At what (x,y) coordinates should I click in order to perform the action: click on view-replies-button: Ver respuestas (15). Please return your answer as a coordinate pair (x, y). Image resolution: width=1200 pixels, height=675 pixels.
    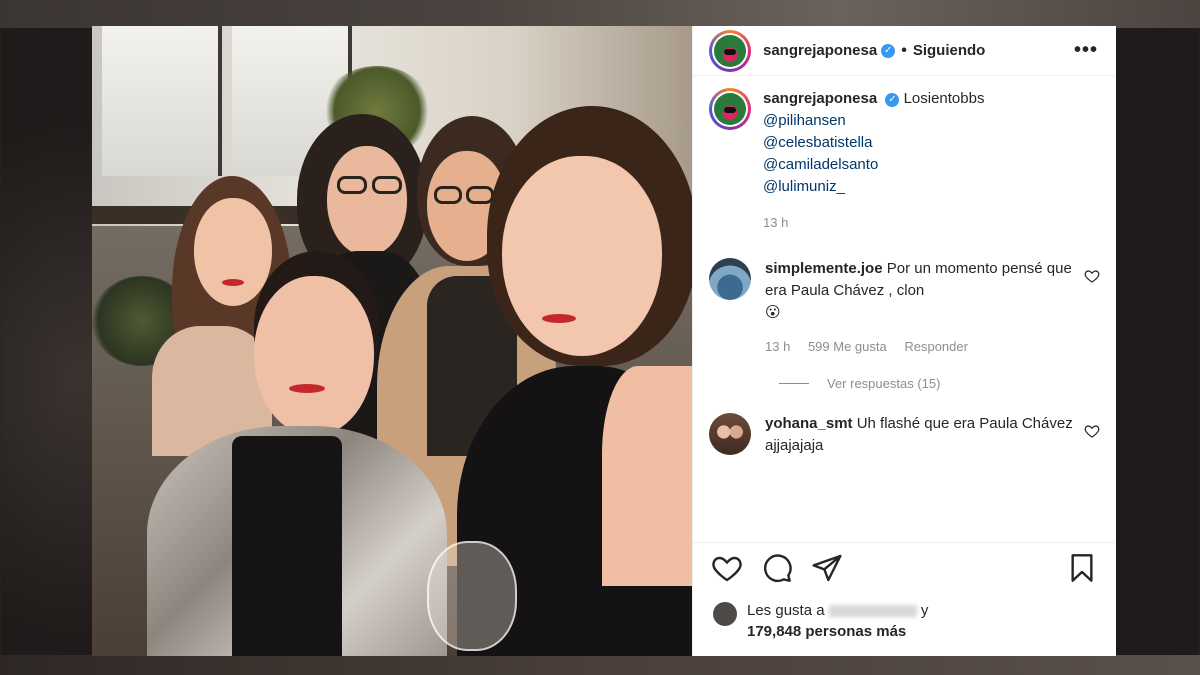
    Looking at the image, I should click on (939, 383).